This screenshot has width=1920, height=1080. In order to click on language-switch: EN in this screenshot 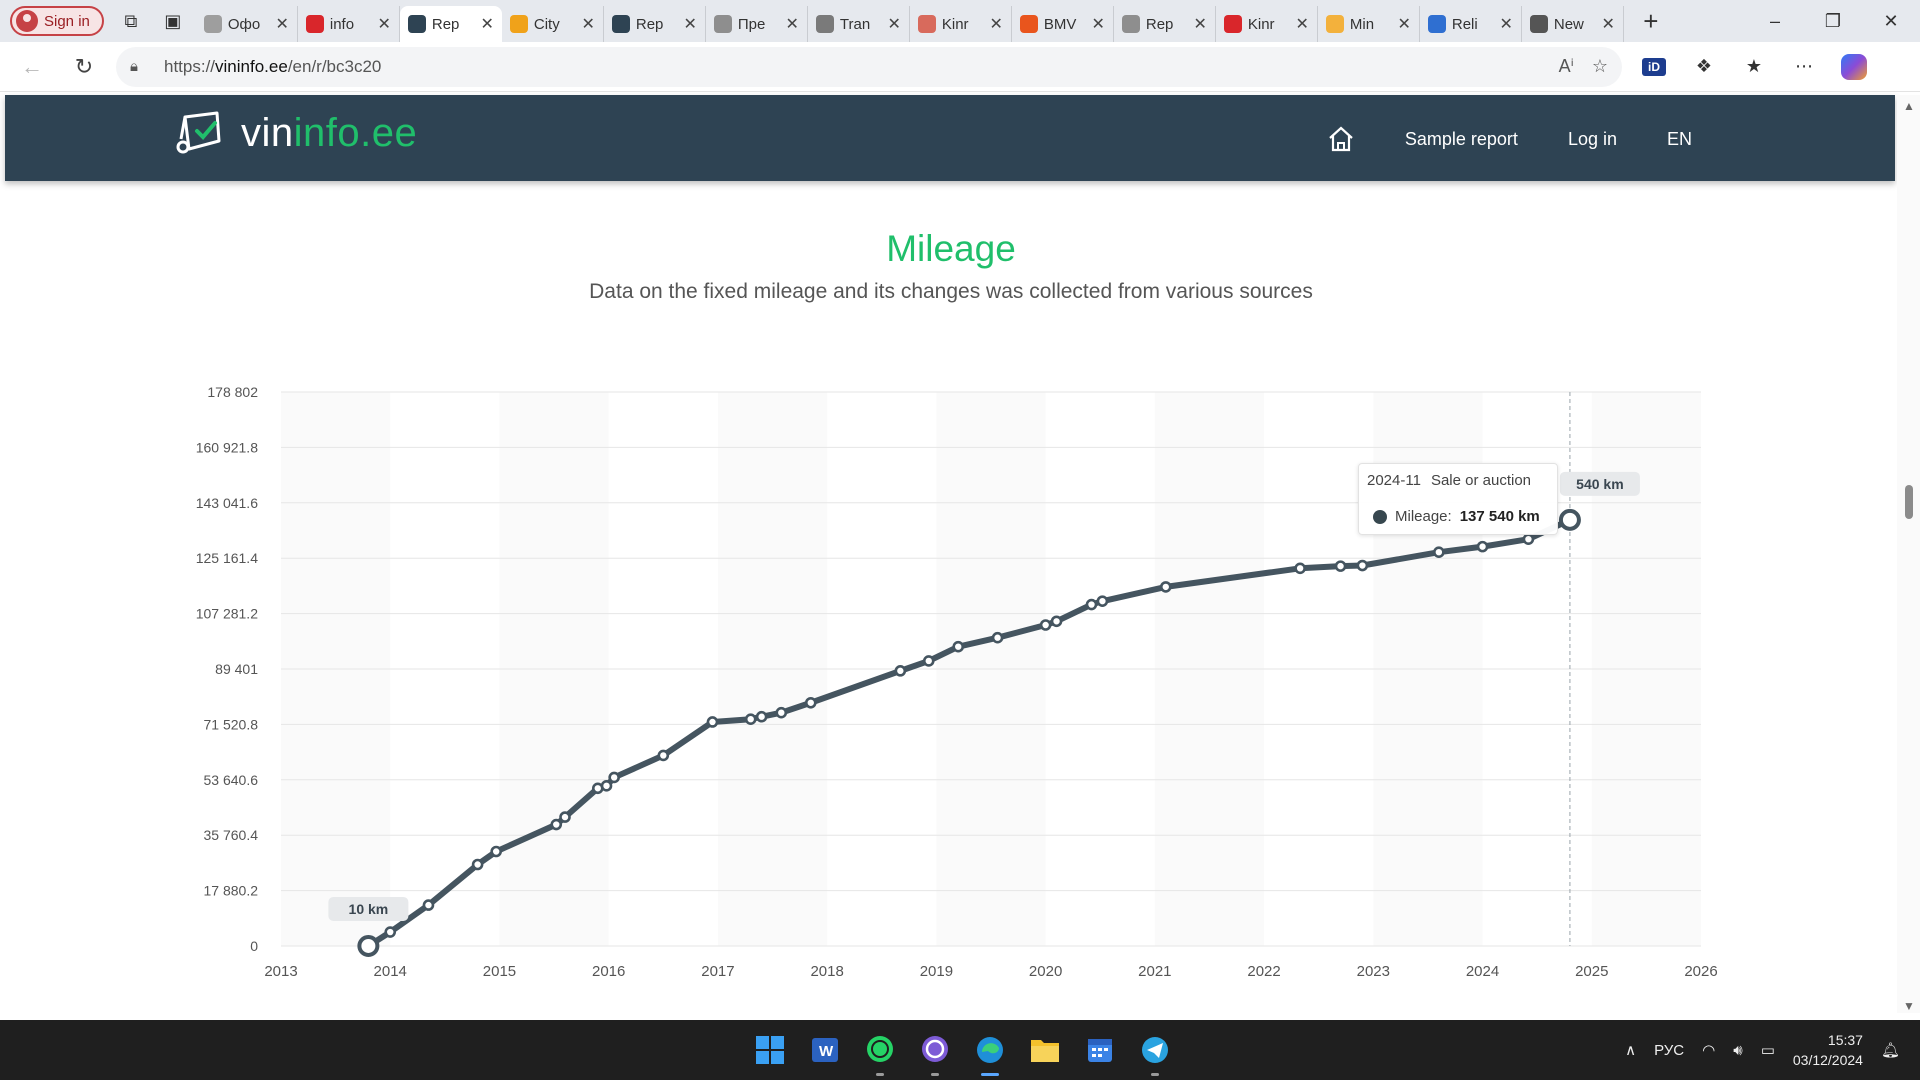, I will do `click(1679, 139)`.